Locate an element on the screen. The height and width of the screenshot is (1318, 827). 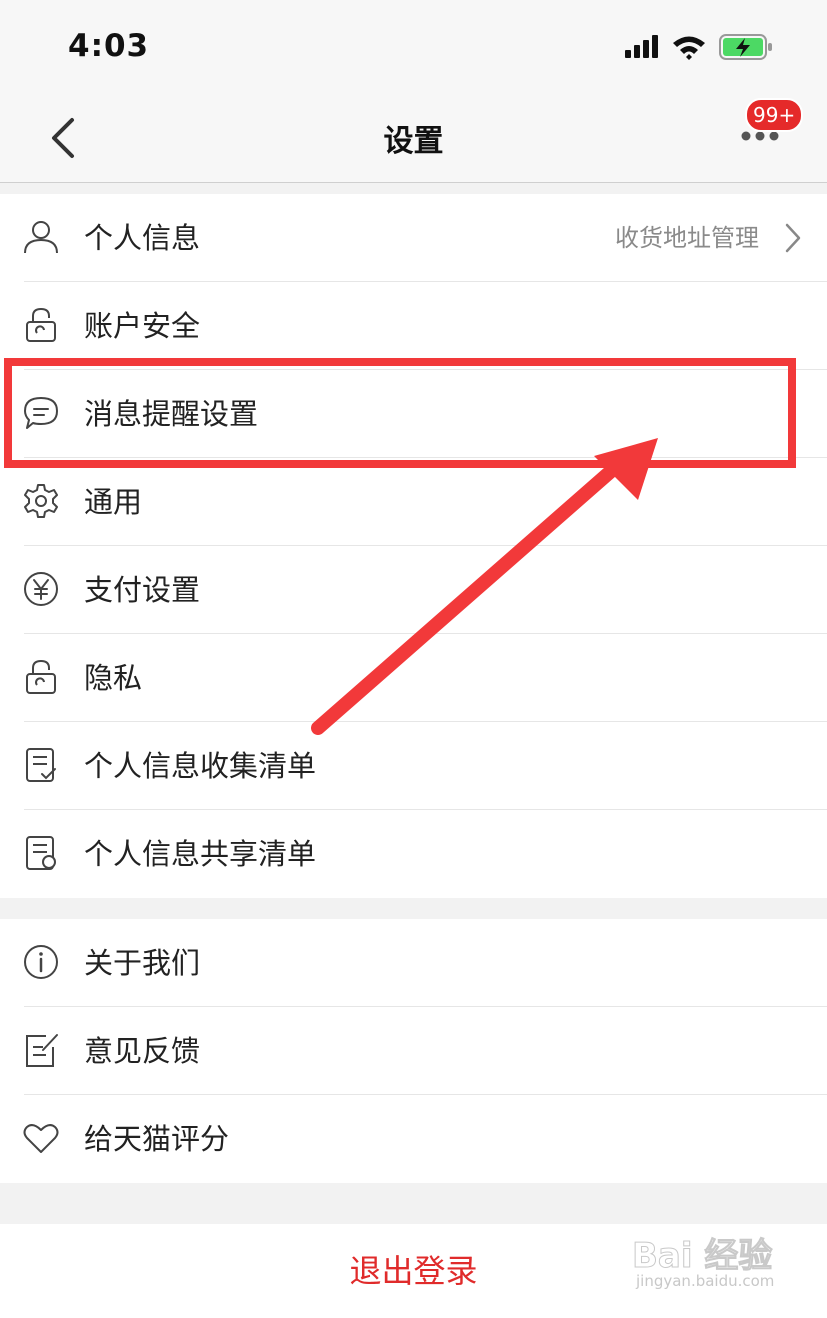
row-payment-settings: 支付设置 is located at coordinates (413, 590).